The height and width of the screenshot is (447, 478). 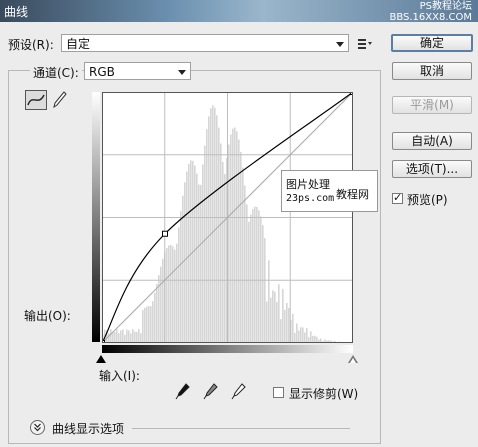 What do you see at coordinates (47, 316) in the screenshot?
I see `output-label: 输出(O):` at bounding box center [47, 316].